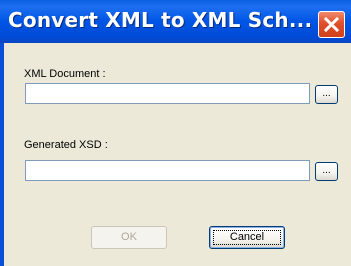  I want to click on xml-document-label: XML Document :, so click(65, 74).